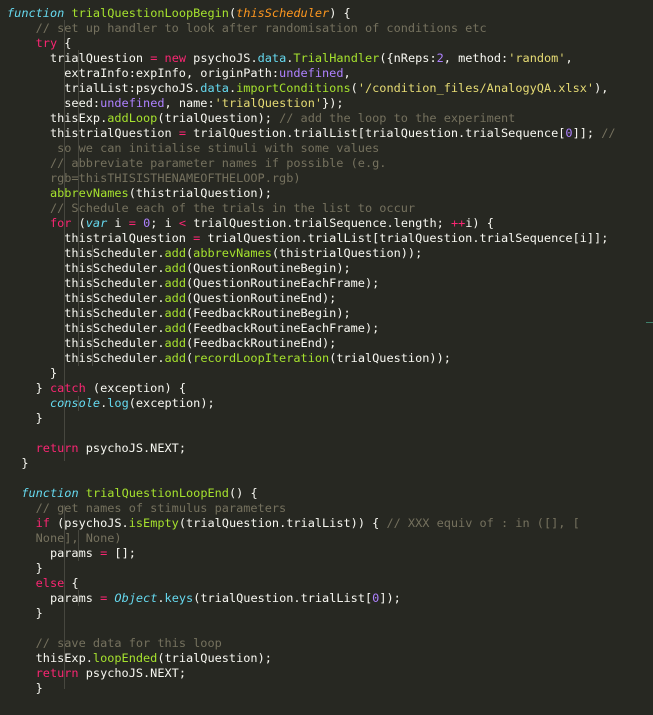 The height and width of the screenshot is (715, 653). I want to click on code-line: // save data for this loop, so click(114, 643).